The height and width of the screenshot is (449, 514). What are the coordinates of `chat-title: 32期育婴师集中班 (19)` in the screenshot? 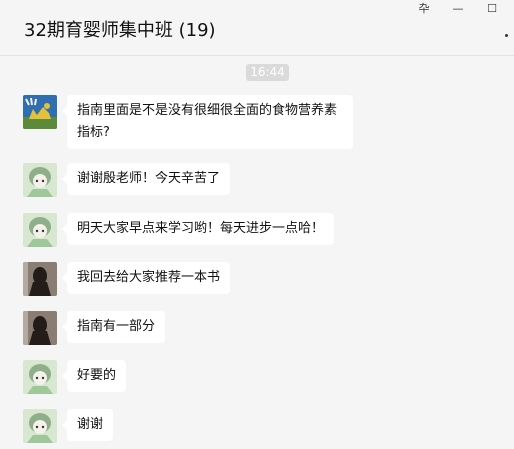 It's located at (120, 30).